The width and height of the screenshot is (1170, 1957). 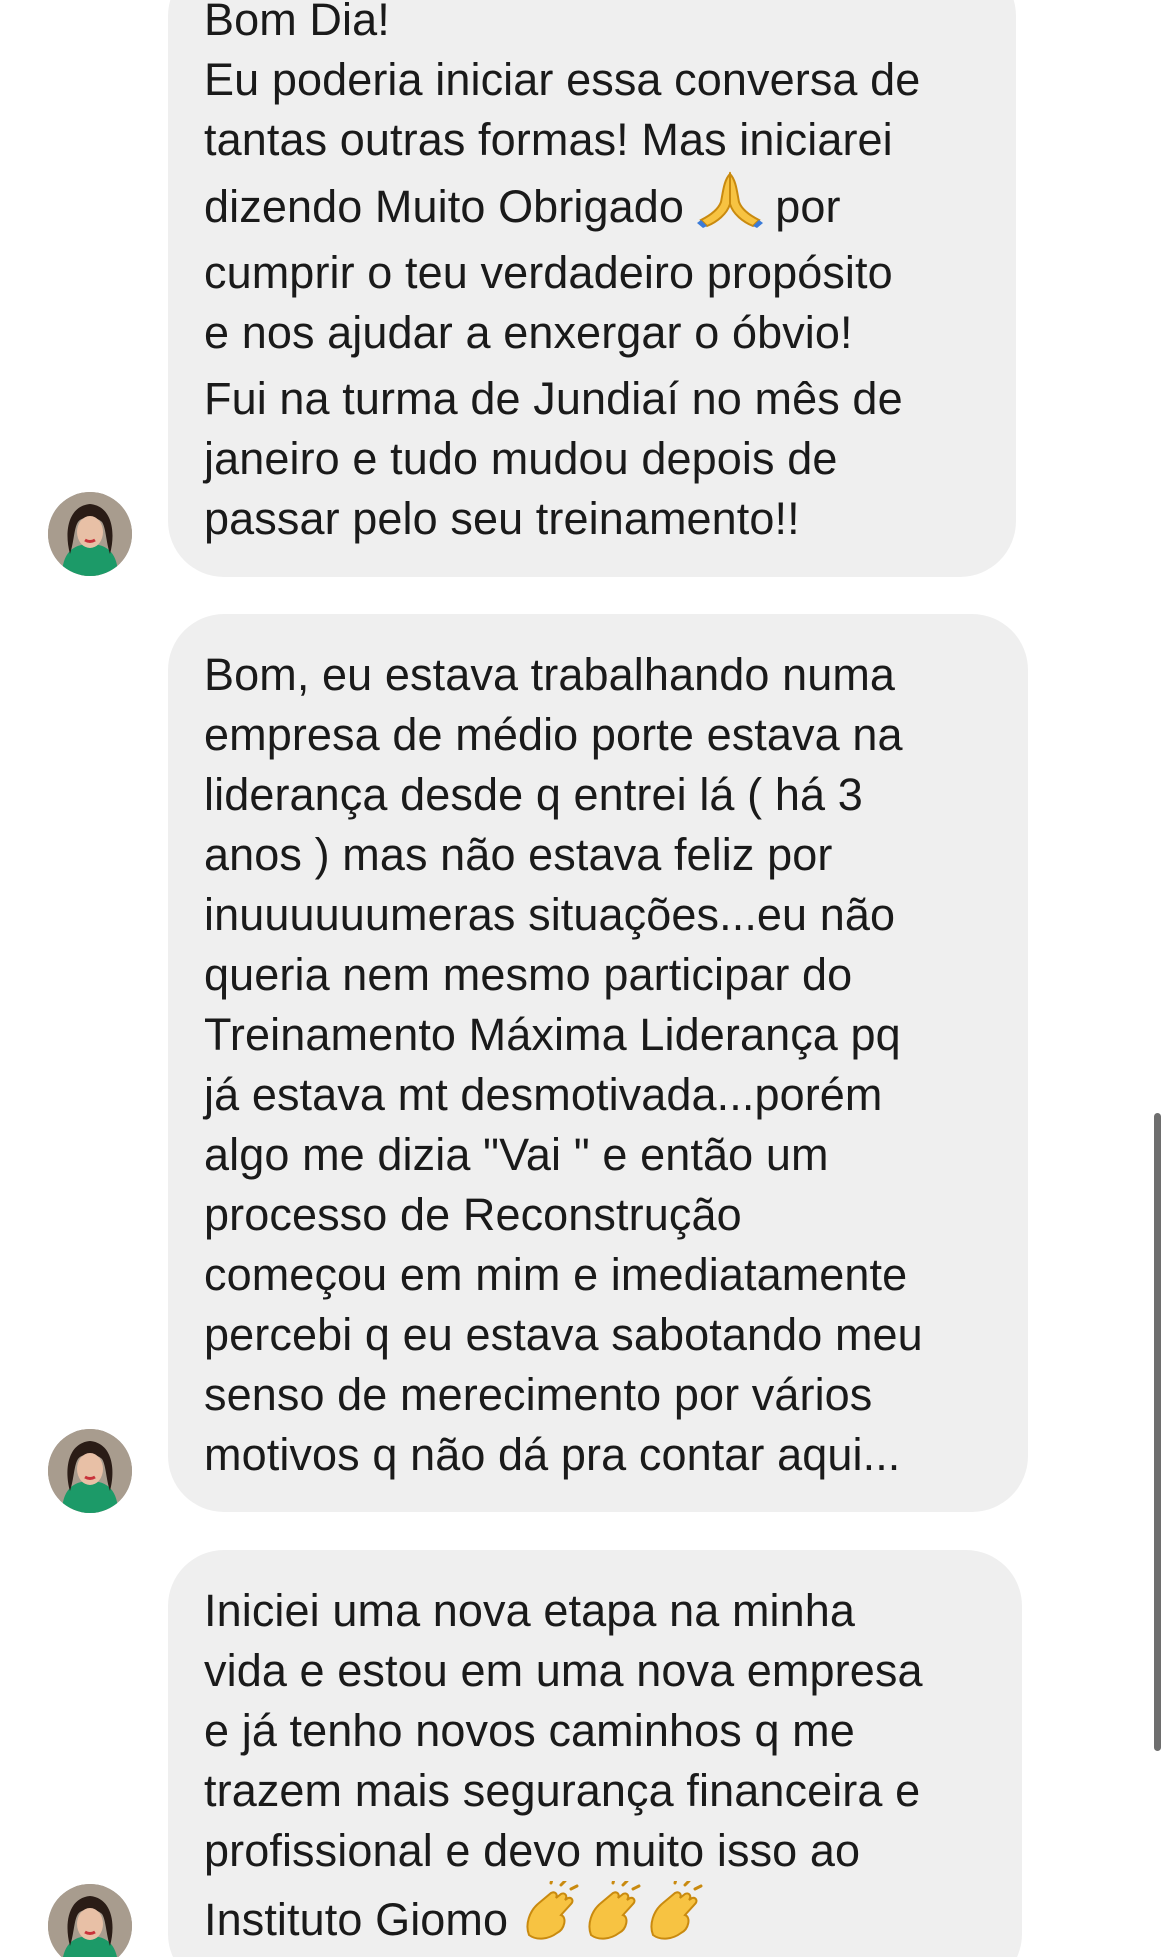 I want to click on message-line: janeiro e tudo mudou depois de, so click(x=521, y=458).